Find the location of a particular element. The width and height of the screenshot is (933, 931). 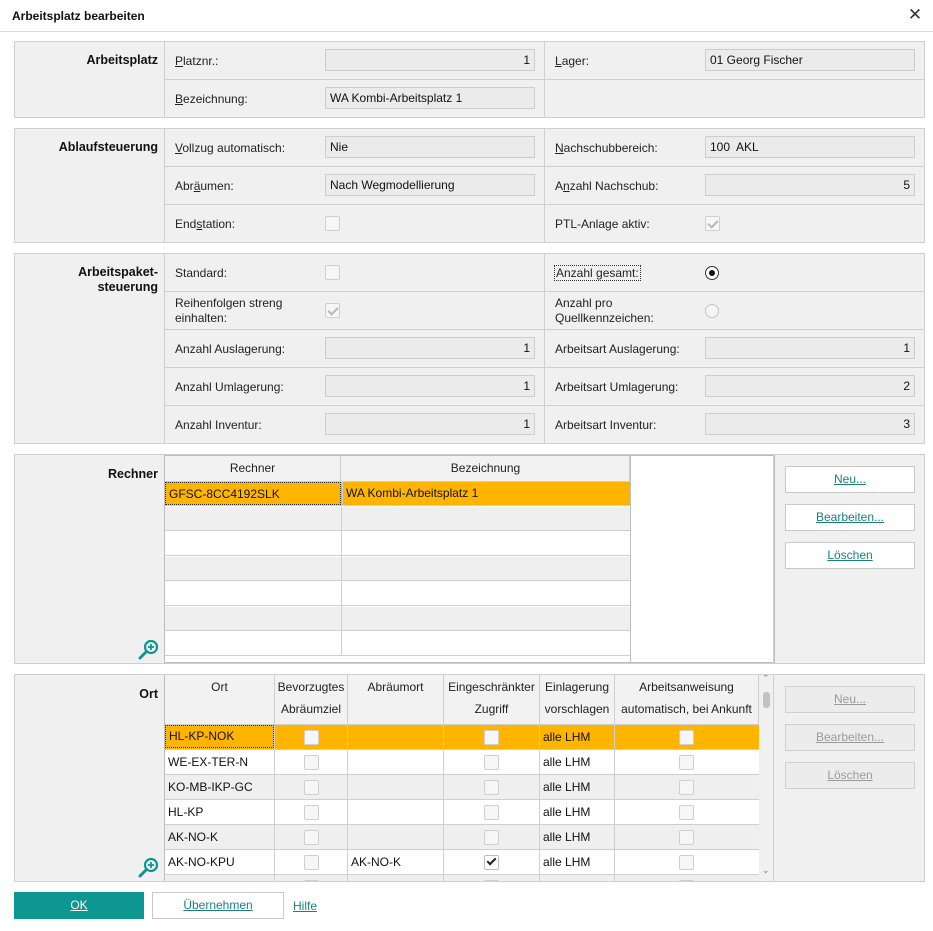

endstation-checkbox is located at coordinates (332, 223).